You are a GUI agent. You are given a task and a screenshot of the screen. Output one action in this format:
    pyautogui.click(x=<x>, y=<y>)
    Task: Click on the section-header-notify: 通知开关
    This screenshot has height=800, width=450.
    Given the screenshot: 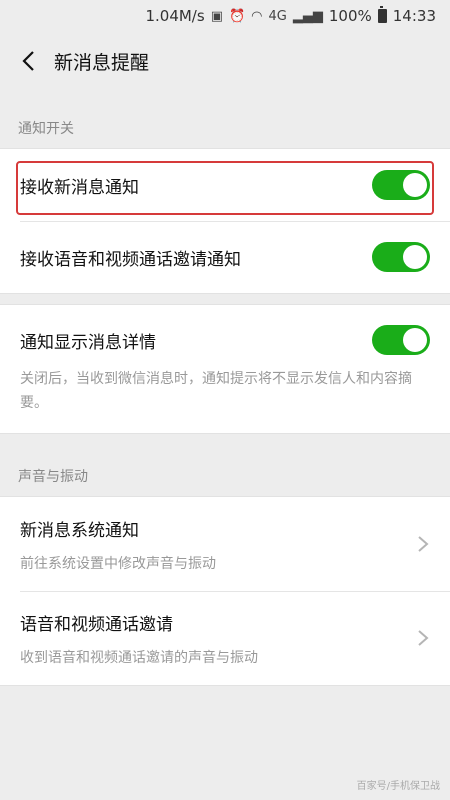 What is the action you would take?
    pyautogui.click(x=46, y=129)
    